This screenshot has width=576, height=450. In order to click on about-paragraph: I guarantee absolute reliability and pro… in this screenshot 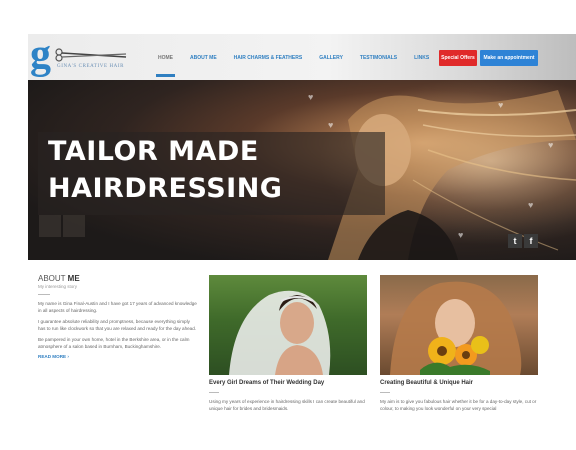, I will do `click(117, 325)`.